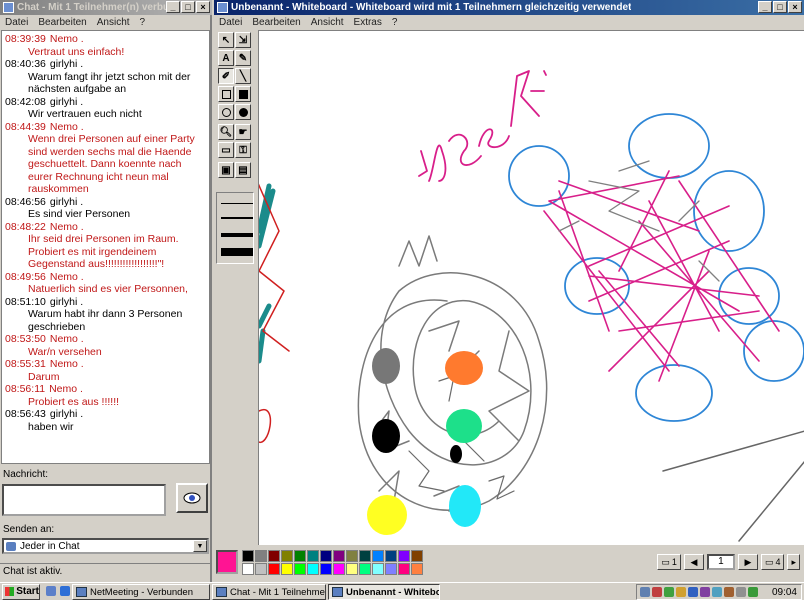 The width and height of the screenshot is (804, 600). Describe the element at coordinates (51, 591) in the screenshot. I see `show-desktop-icon` at that location.